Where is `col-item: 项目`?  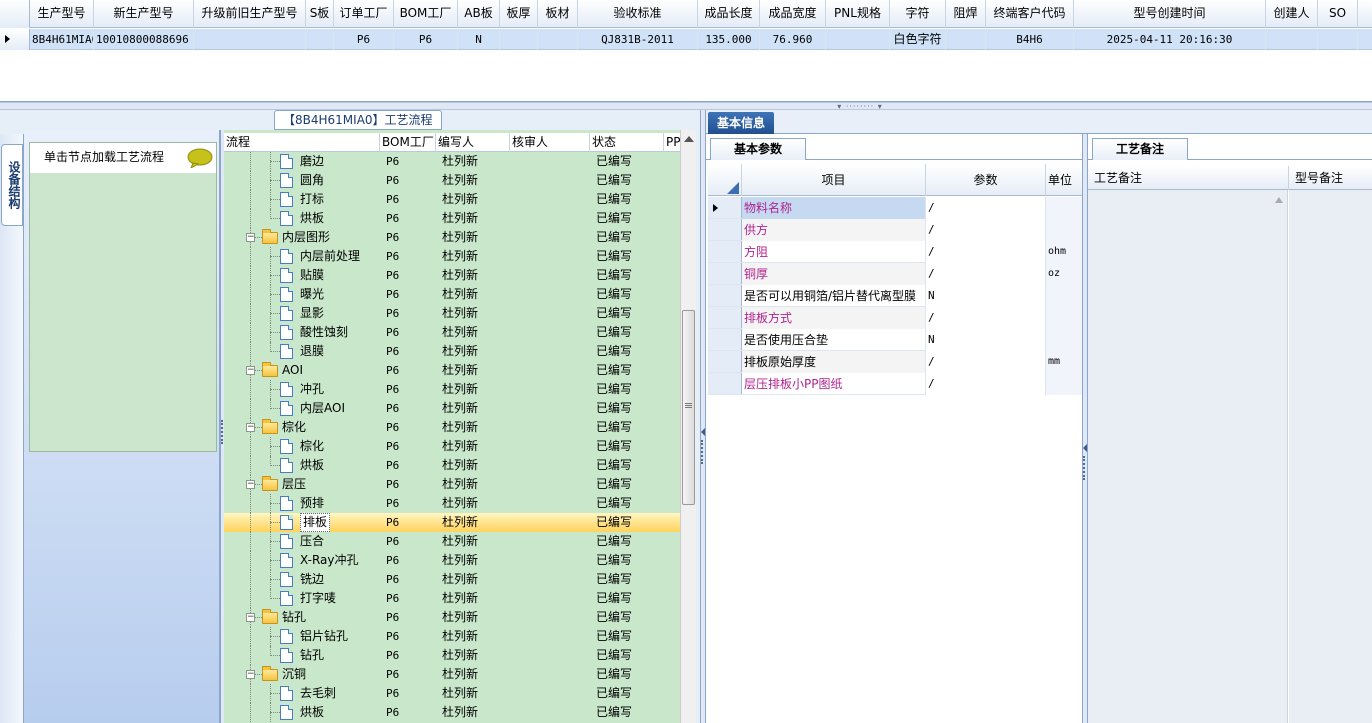 col-item: 项目 is located at coordinates (834, 180).